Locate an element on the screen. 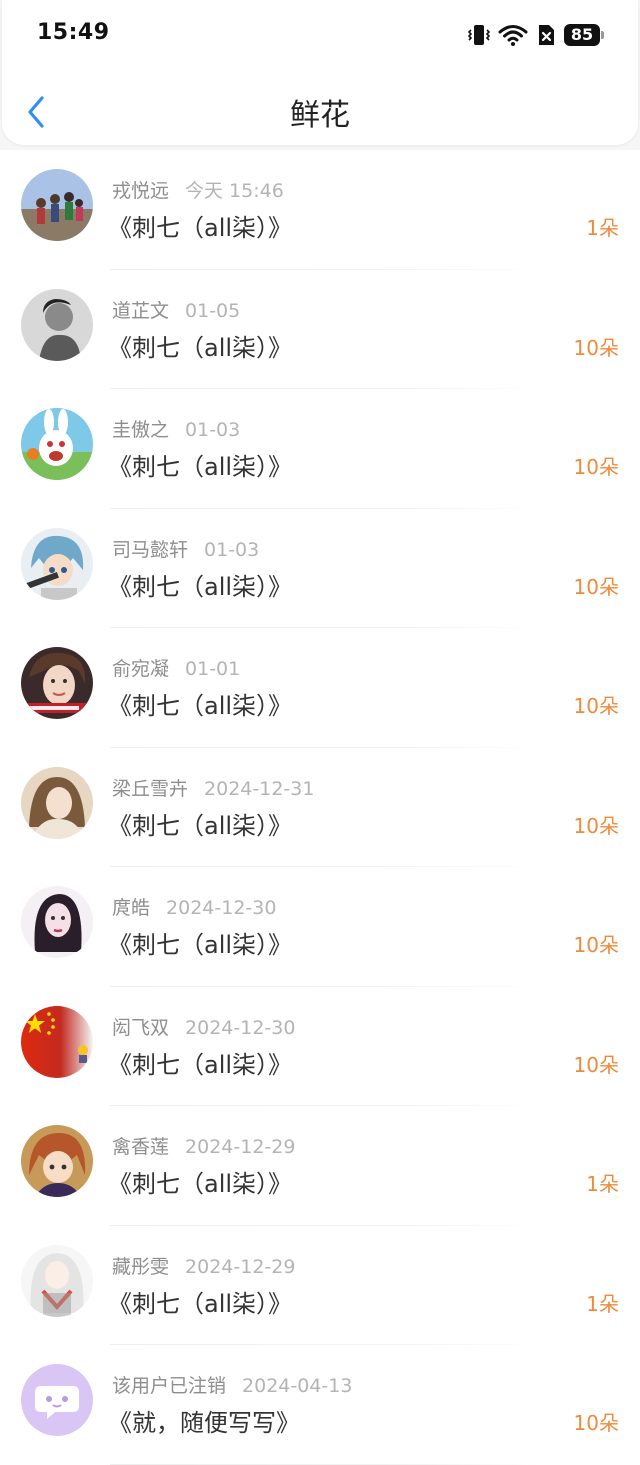 This screenshot has height=1465, width=640. list-item: 俞宛凝 01-01 《刺七（all柒）》 10朵 is located at coordinates (320, 688).